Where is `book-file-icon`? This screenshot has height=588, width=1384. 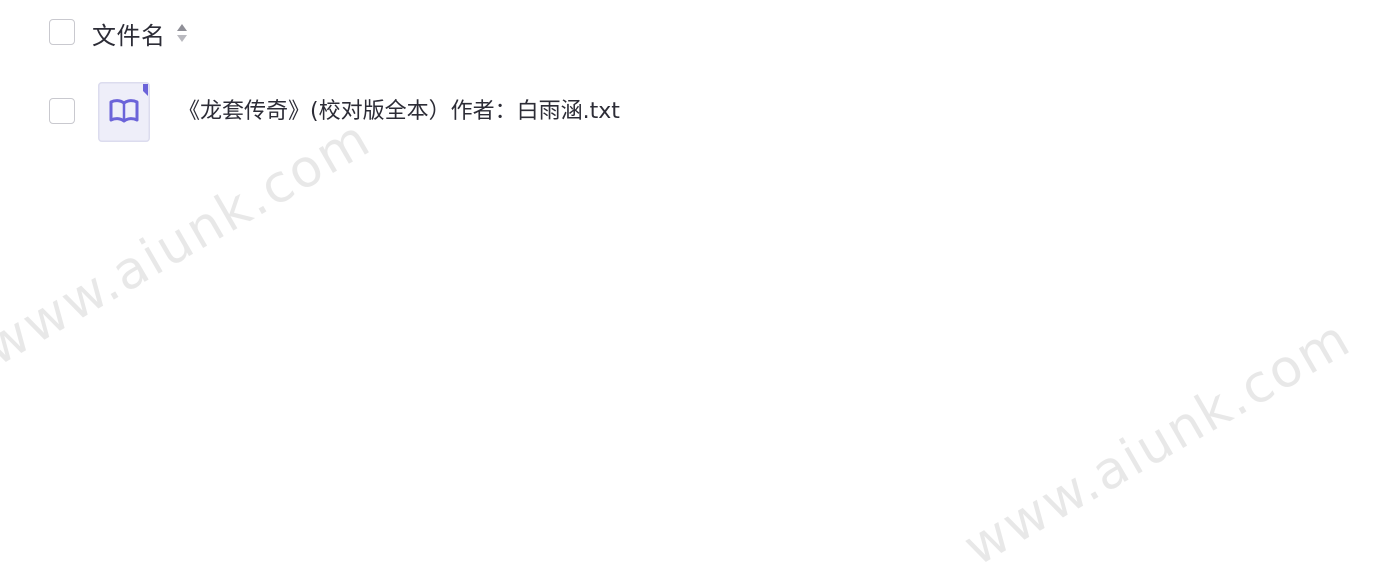
book-file-icon is located at coordinates (124, 112).